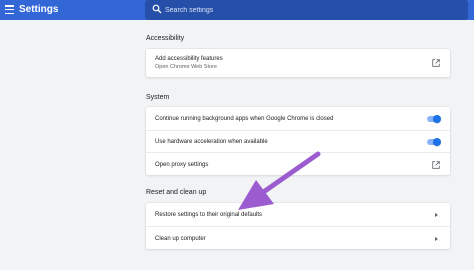 The width and height of the screenshot is (474, 270). I want to click on search-box, so click(306, 10).